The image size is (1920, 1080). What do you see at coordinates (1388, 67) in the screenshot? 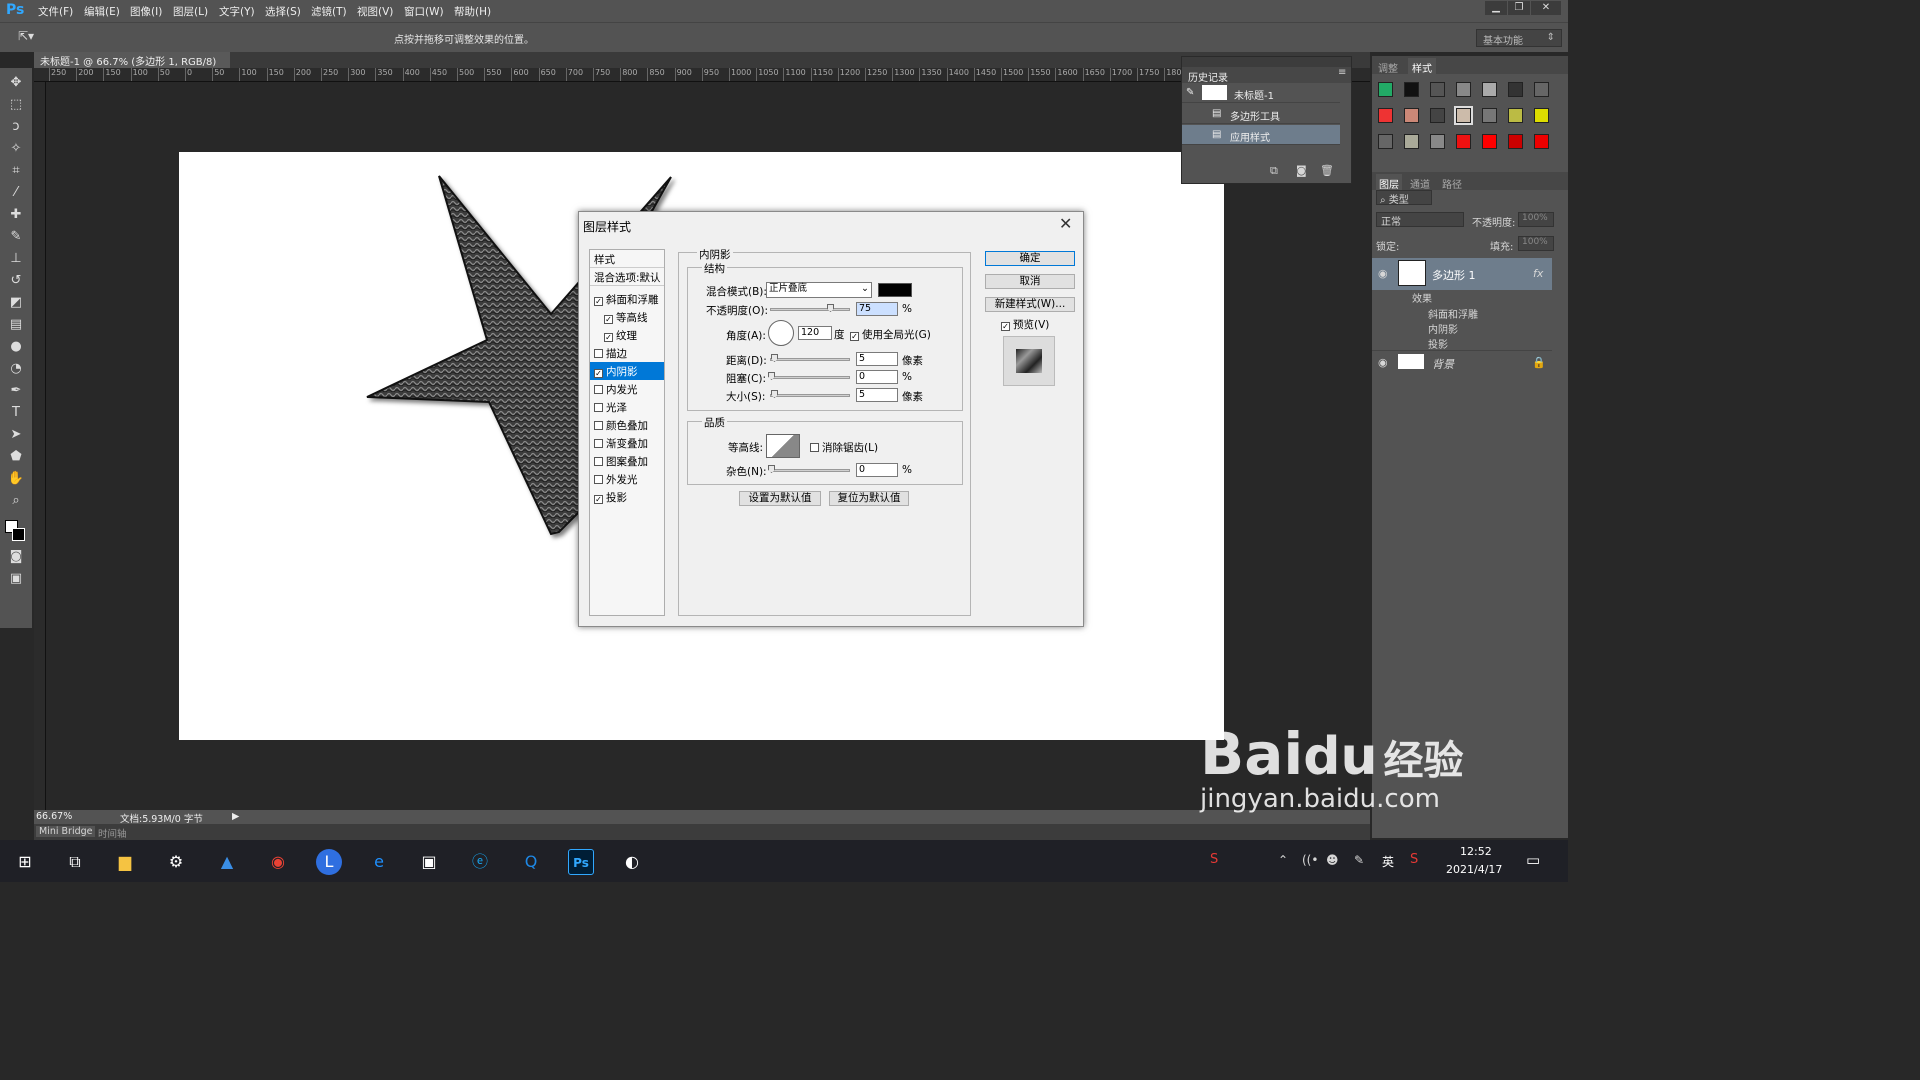
I see `tab-adjustments: 调整` at bounding box center [1388, 67].